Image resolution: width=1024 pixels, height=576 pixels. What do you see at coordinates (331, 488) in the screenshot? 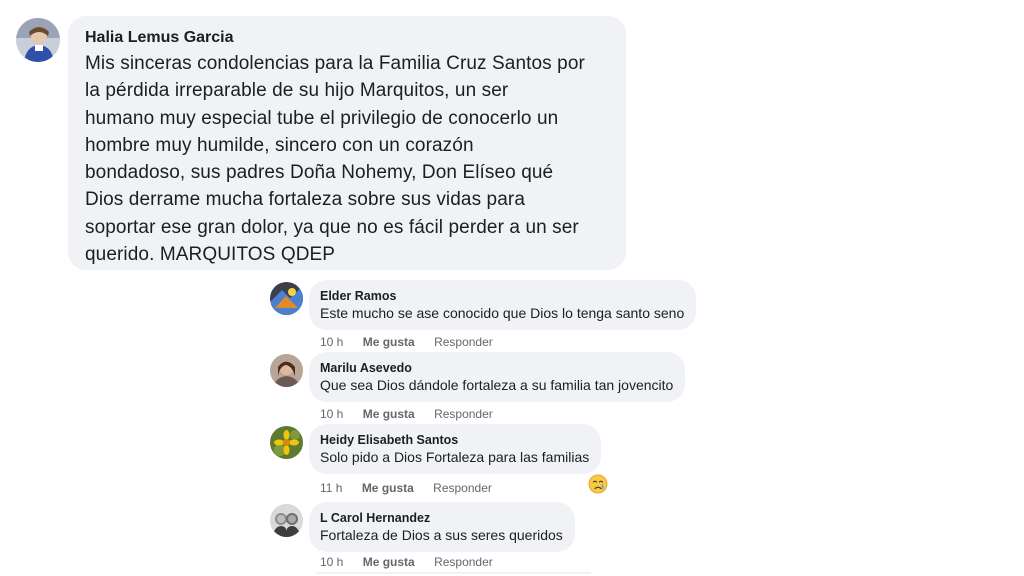
I see `timestamp: 11 h` at bounding box center [331, 488].